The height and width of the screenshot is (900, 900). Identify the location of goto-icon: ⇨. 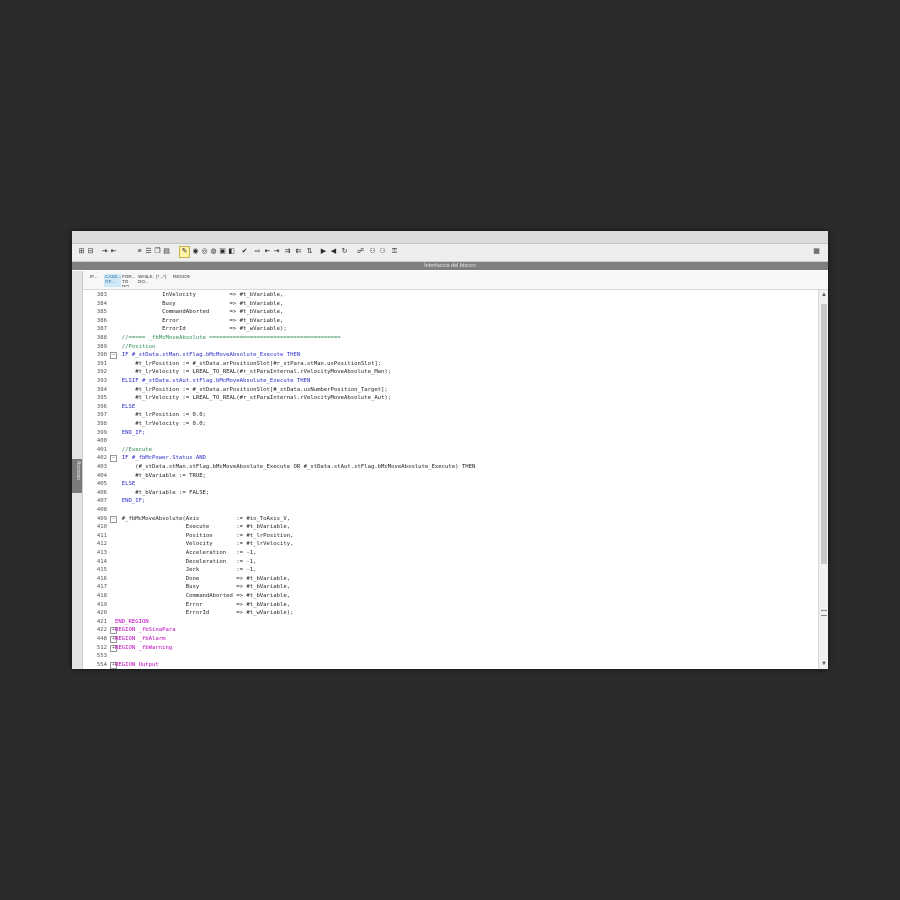
(257, 252).